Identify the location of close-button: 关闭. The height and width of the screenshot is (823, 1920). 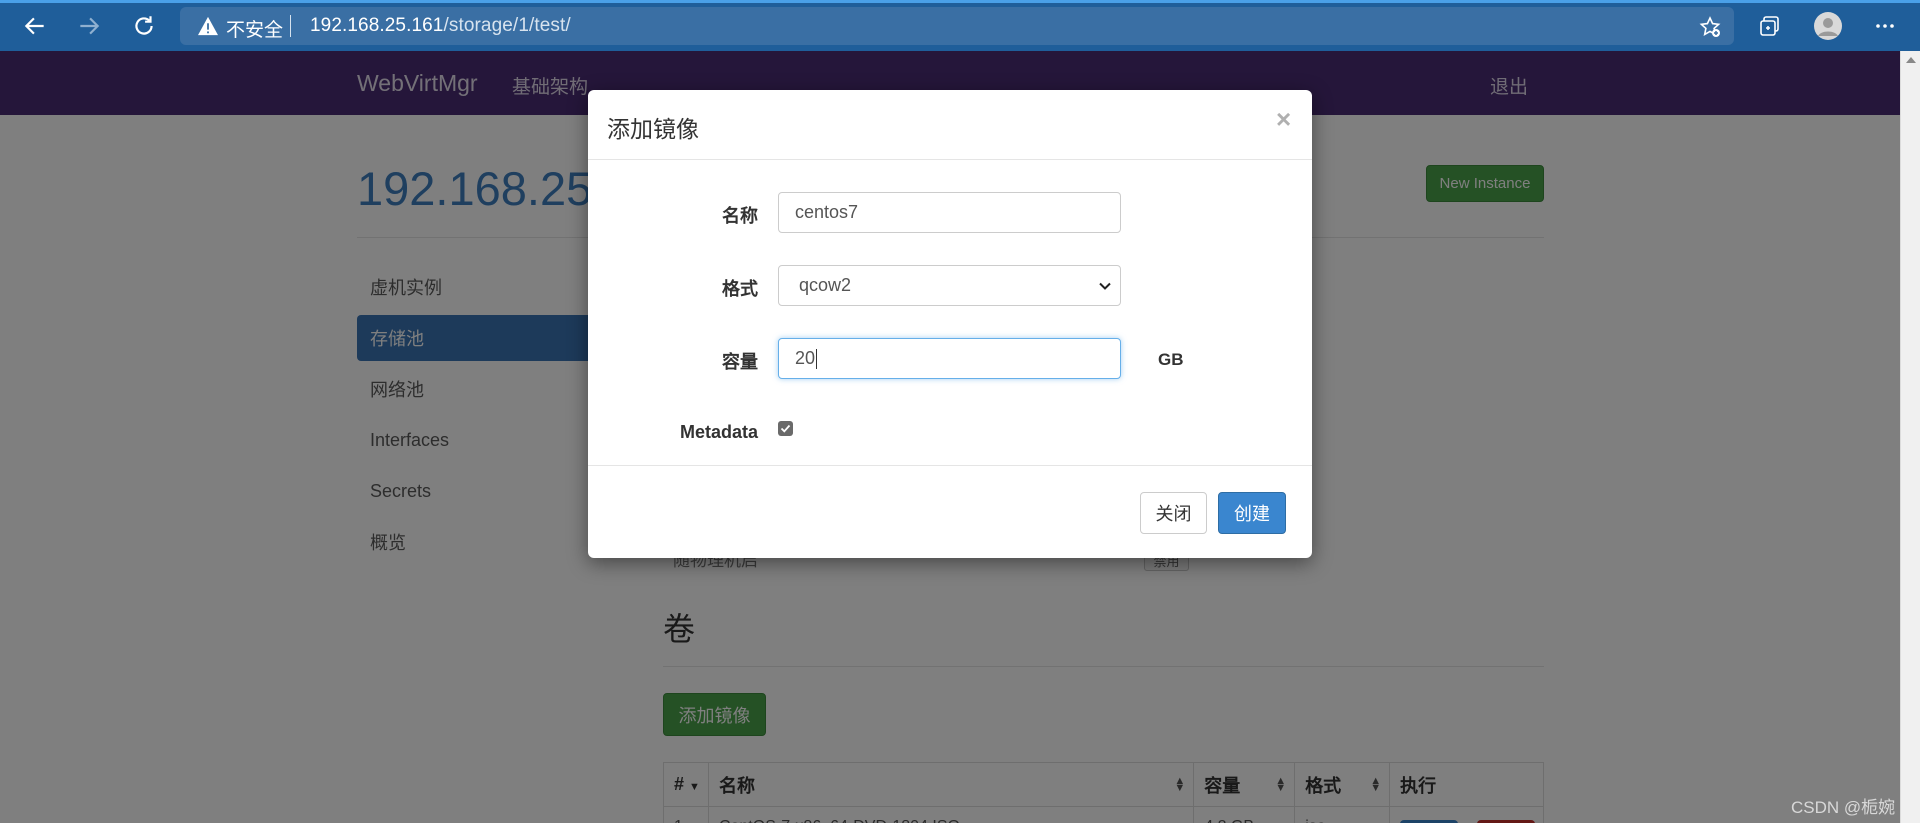
(1173, 513).